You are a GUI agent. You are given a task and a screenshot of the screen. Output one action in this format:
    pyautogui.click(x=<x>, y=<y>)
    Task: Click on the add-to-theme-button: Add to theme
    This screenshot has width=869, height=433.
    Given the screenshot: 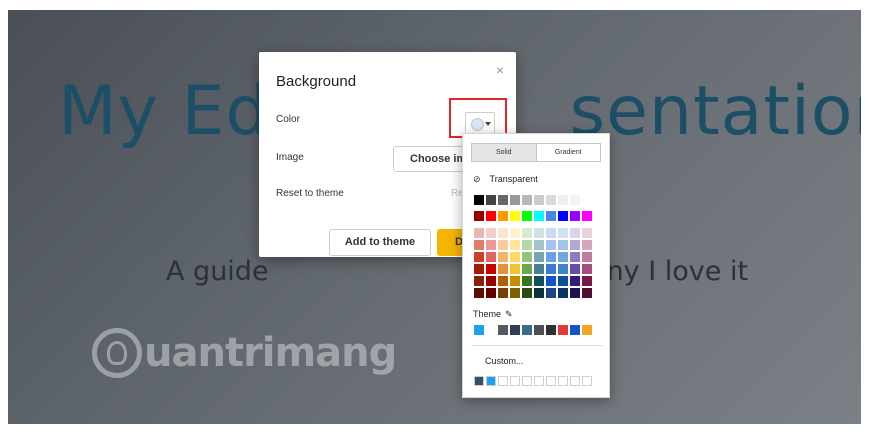 What is the action you would take?
    pyautogui.click(x=380, y=242)
    